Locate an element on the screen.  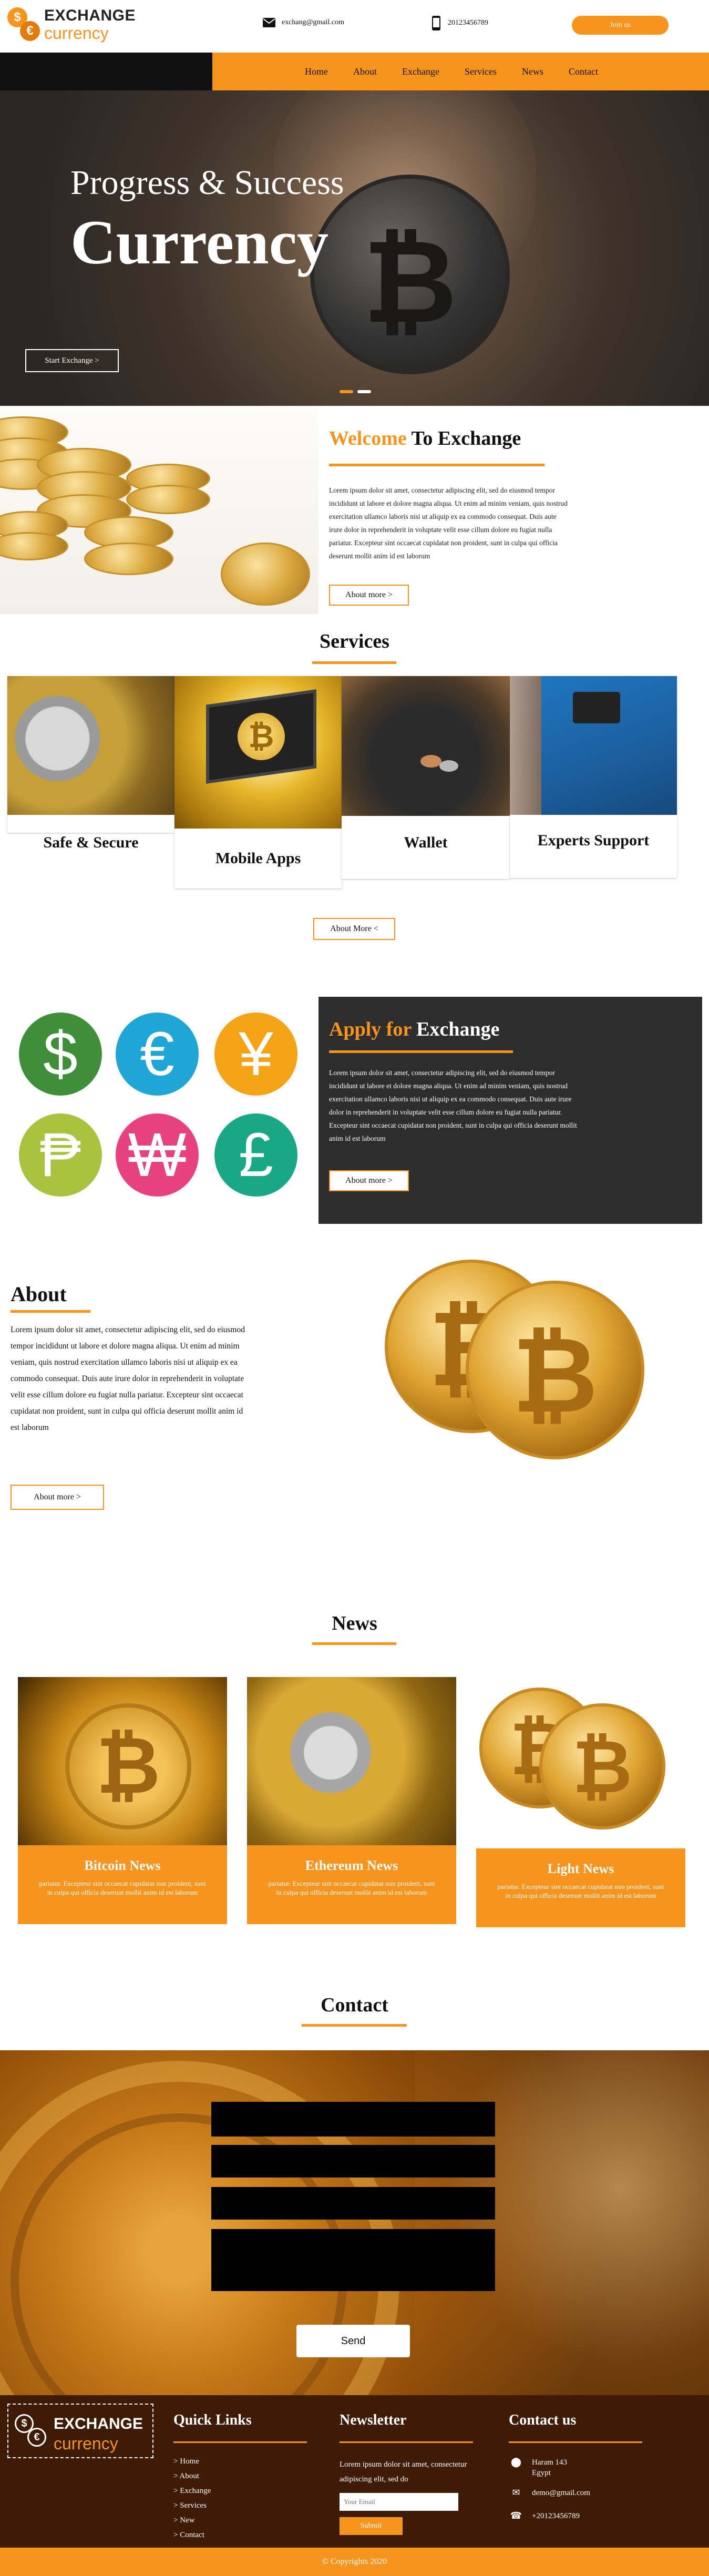
contact-section: Send is located at coordinates (354, 2222).